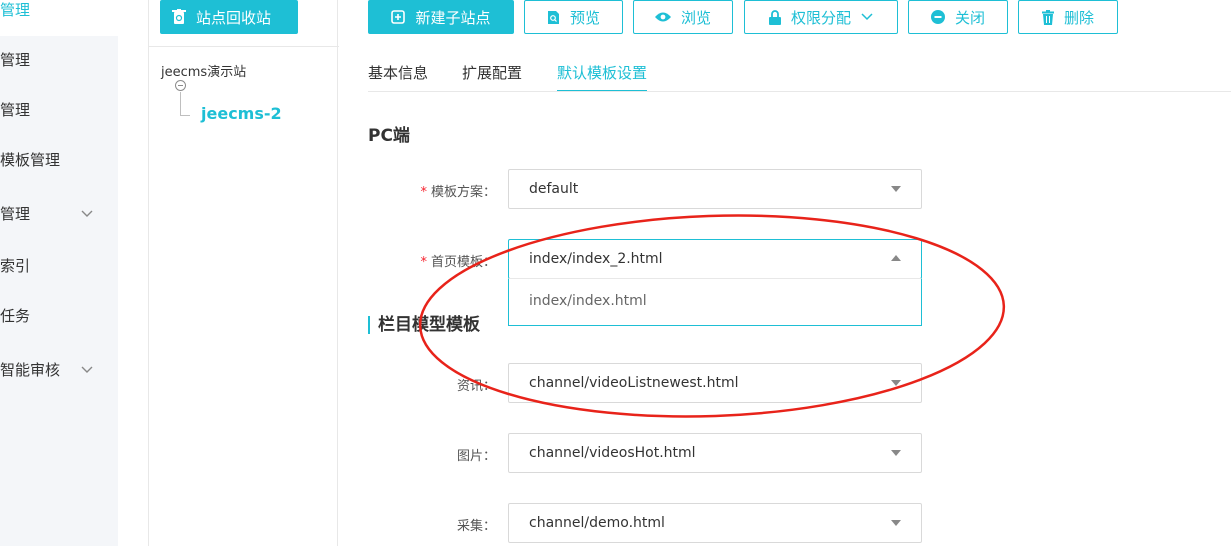  Describe the element at coordinates (59, 12) in the screenshot. I see `sidebar-item-manage: 管理` at that location.